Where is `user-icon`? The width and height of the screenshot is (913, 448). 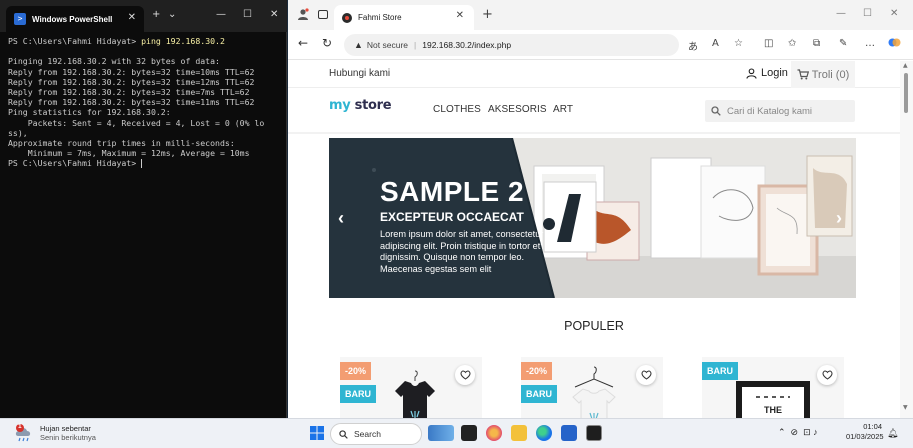
user-icon is located at coordinates (751, 73).